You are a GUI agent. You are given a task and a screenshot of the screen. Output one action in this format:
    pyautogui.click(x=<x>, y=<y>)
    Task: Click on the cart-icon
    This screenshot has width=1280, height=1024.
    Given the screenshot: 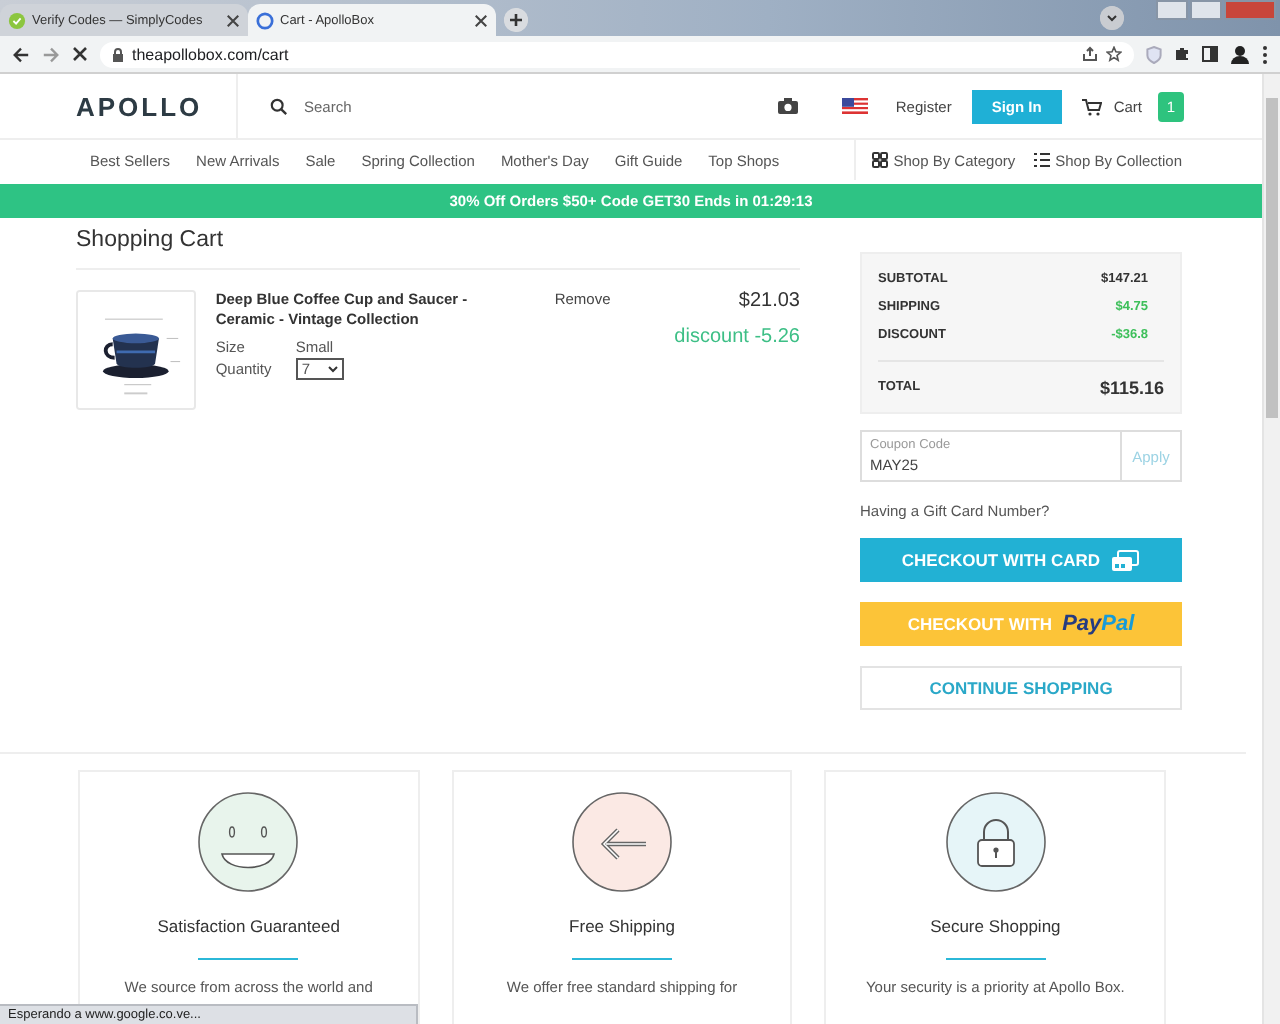 What is the action you would take?
    pyautogui.click(x=1091, y=106)
    